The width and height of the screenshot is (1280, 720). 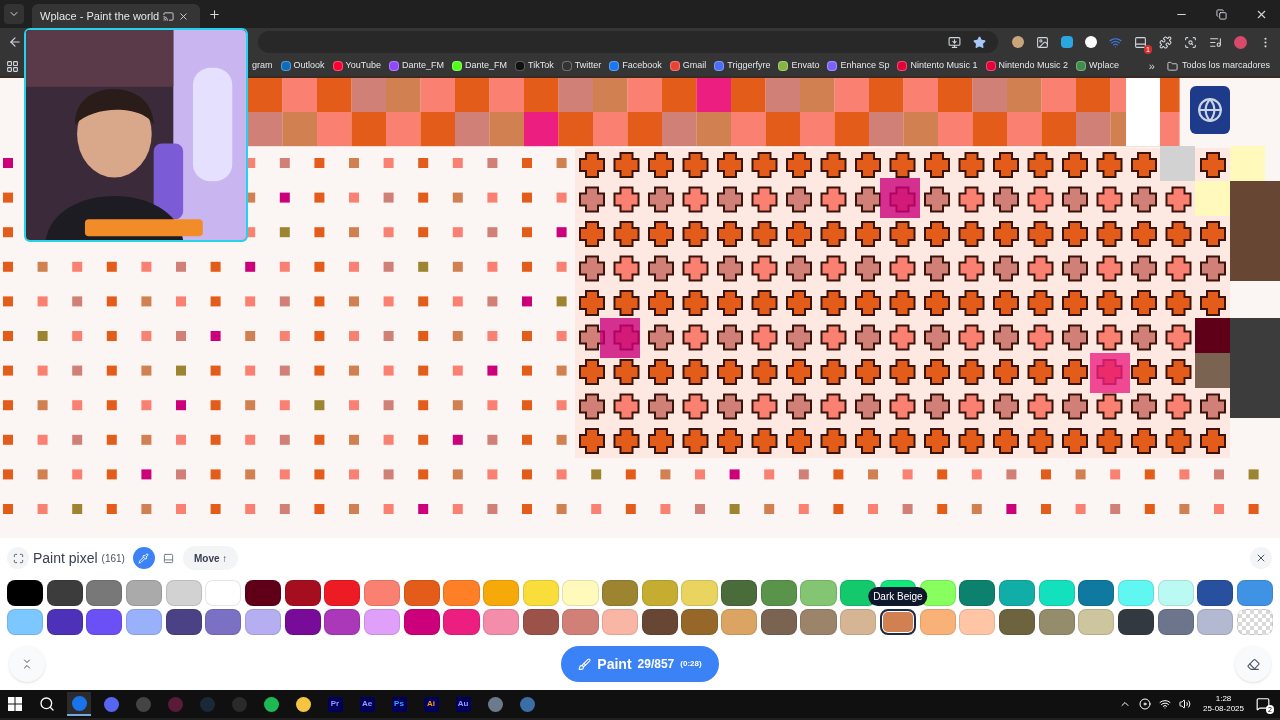 What do you see at coordinates (1165, 42) in the screenshot?
I see `extensions-icon` at bounding box center [1165, 42].